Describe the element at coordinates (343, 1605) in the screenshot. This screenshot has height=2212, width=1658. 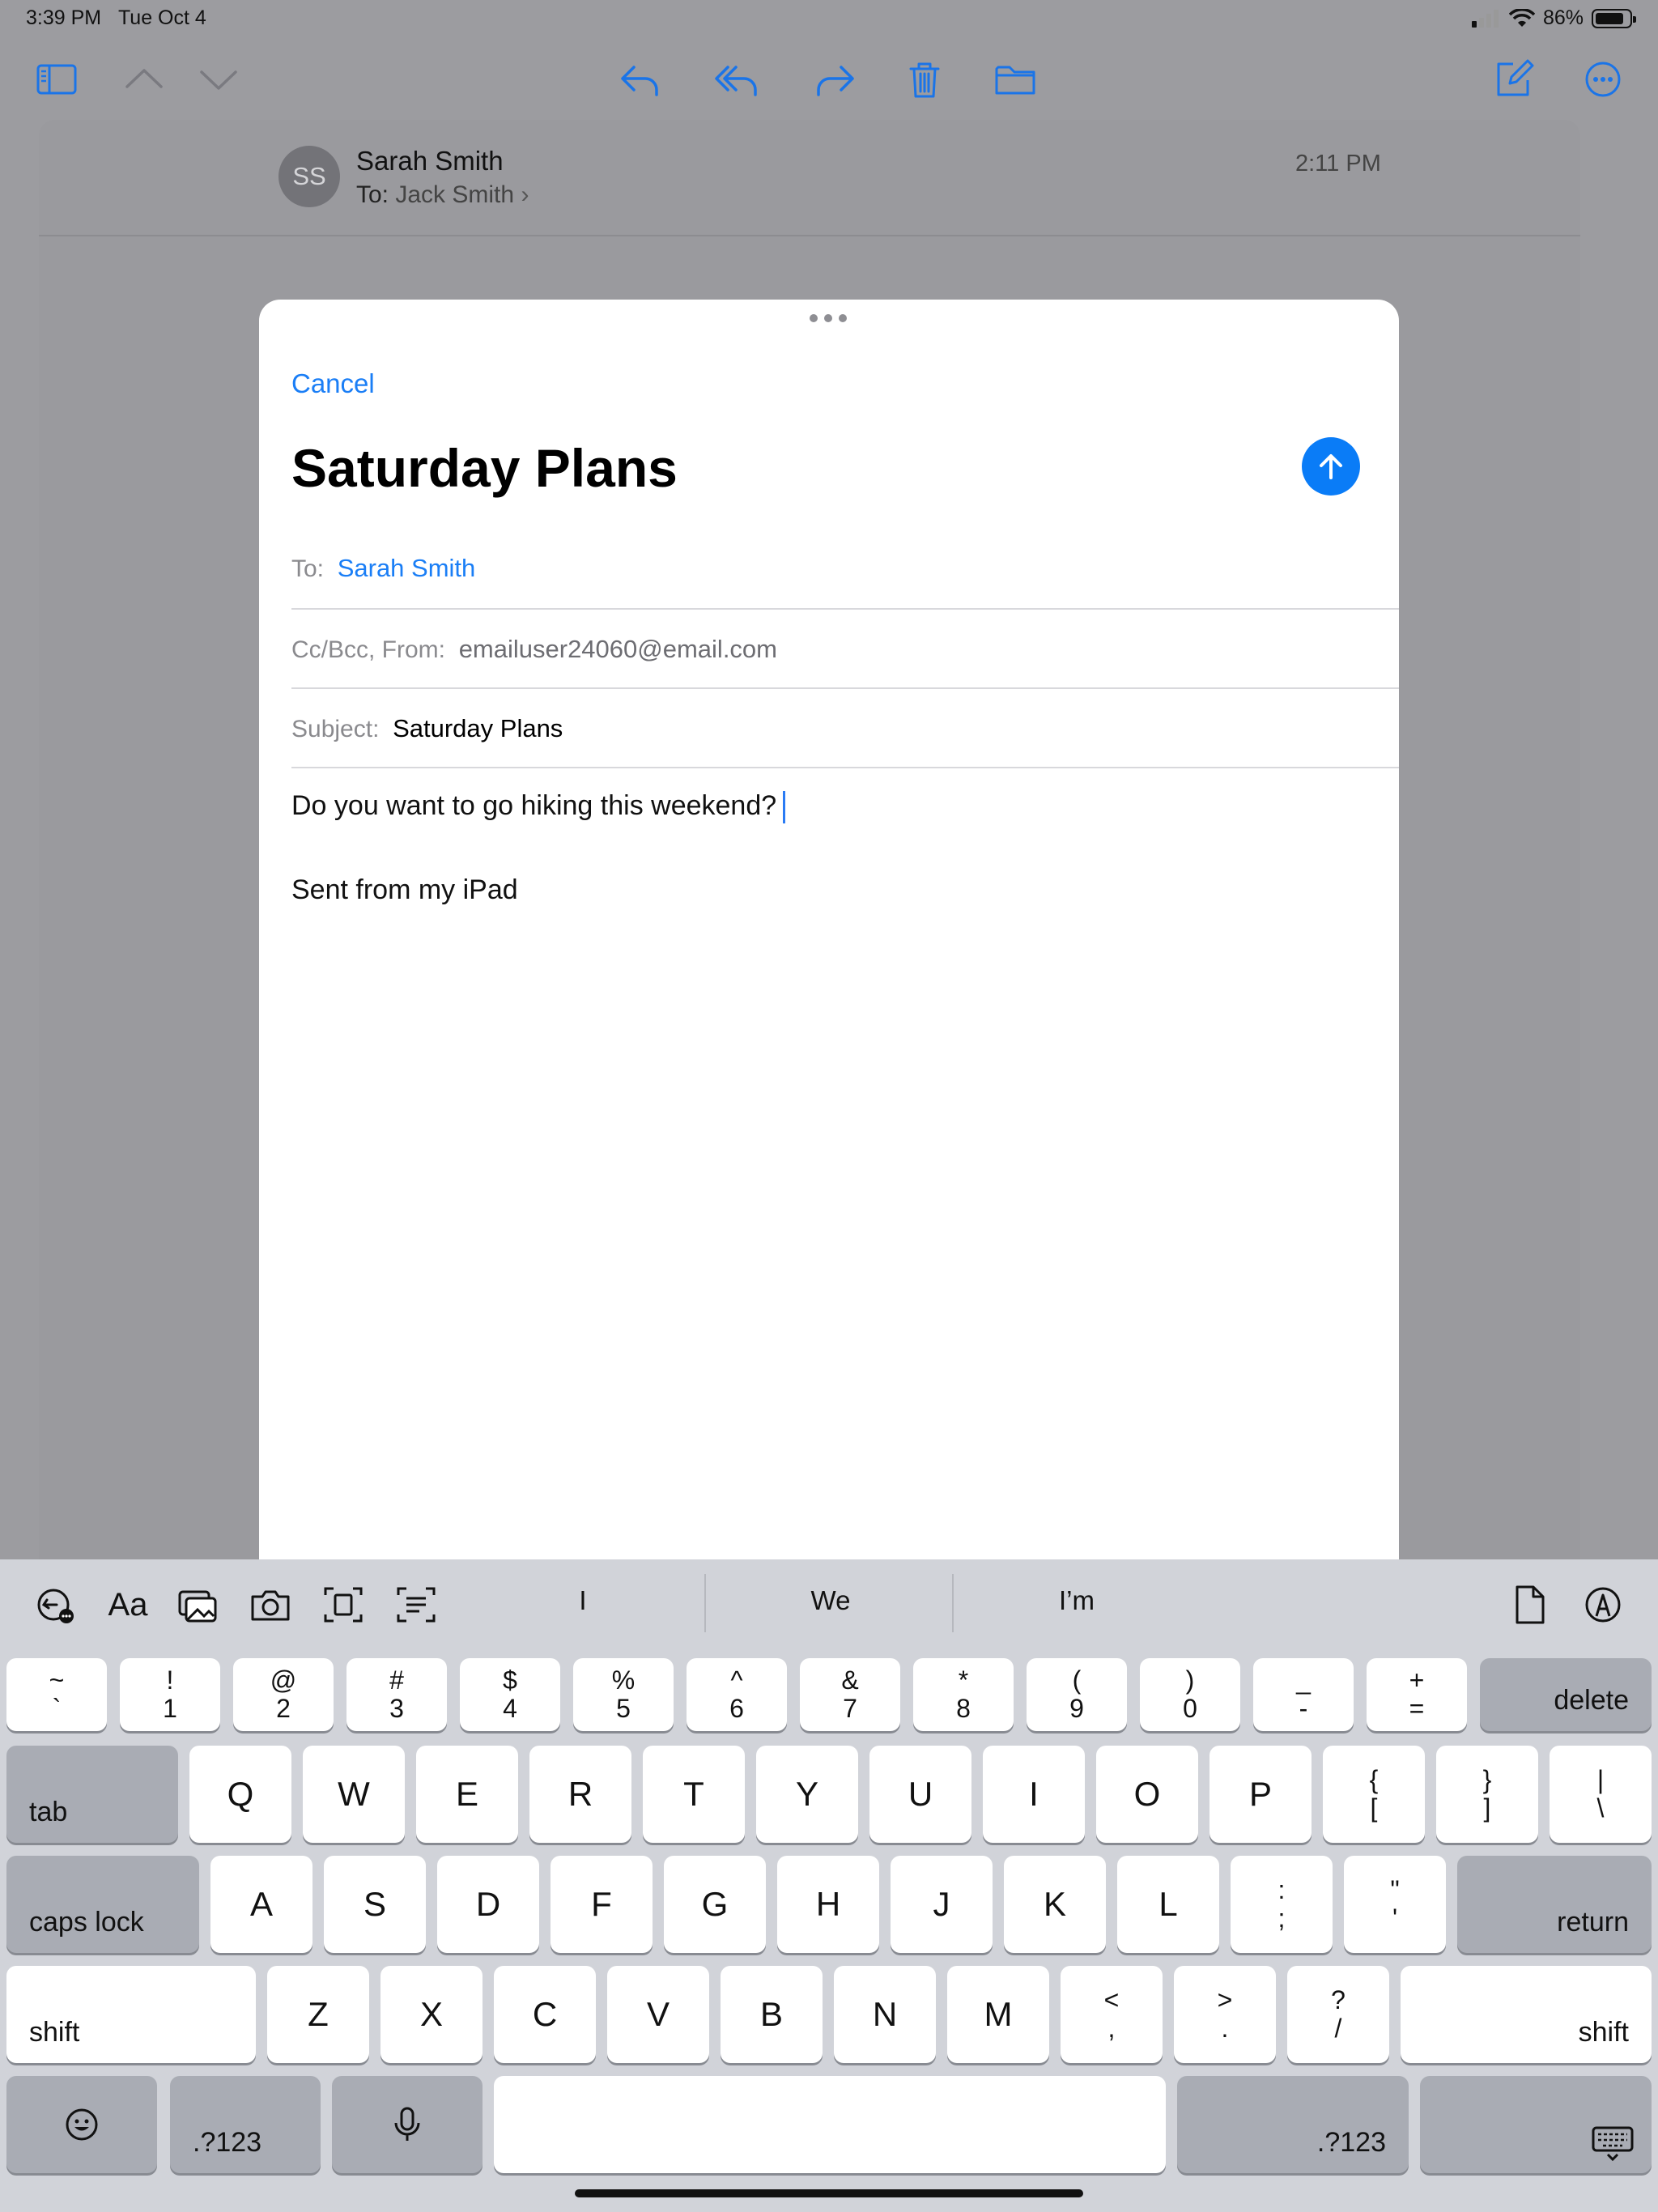
I see `scan-document-icon` at that location.